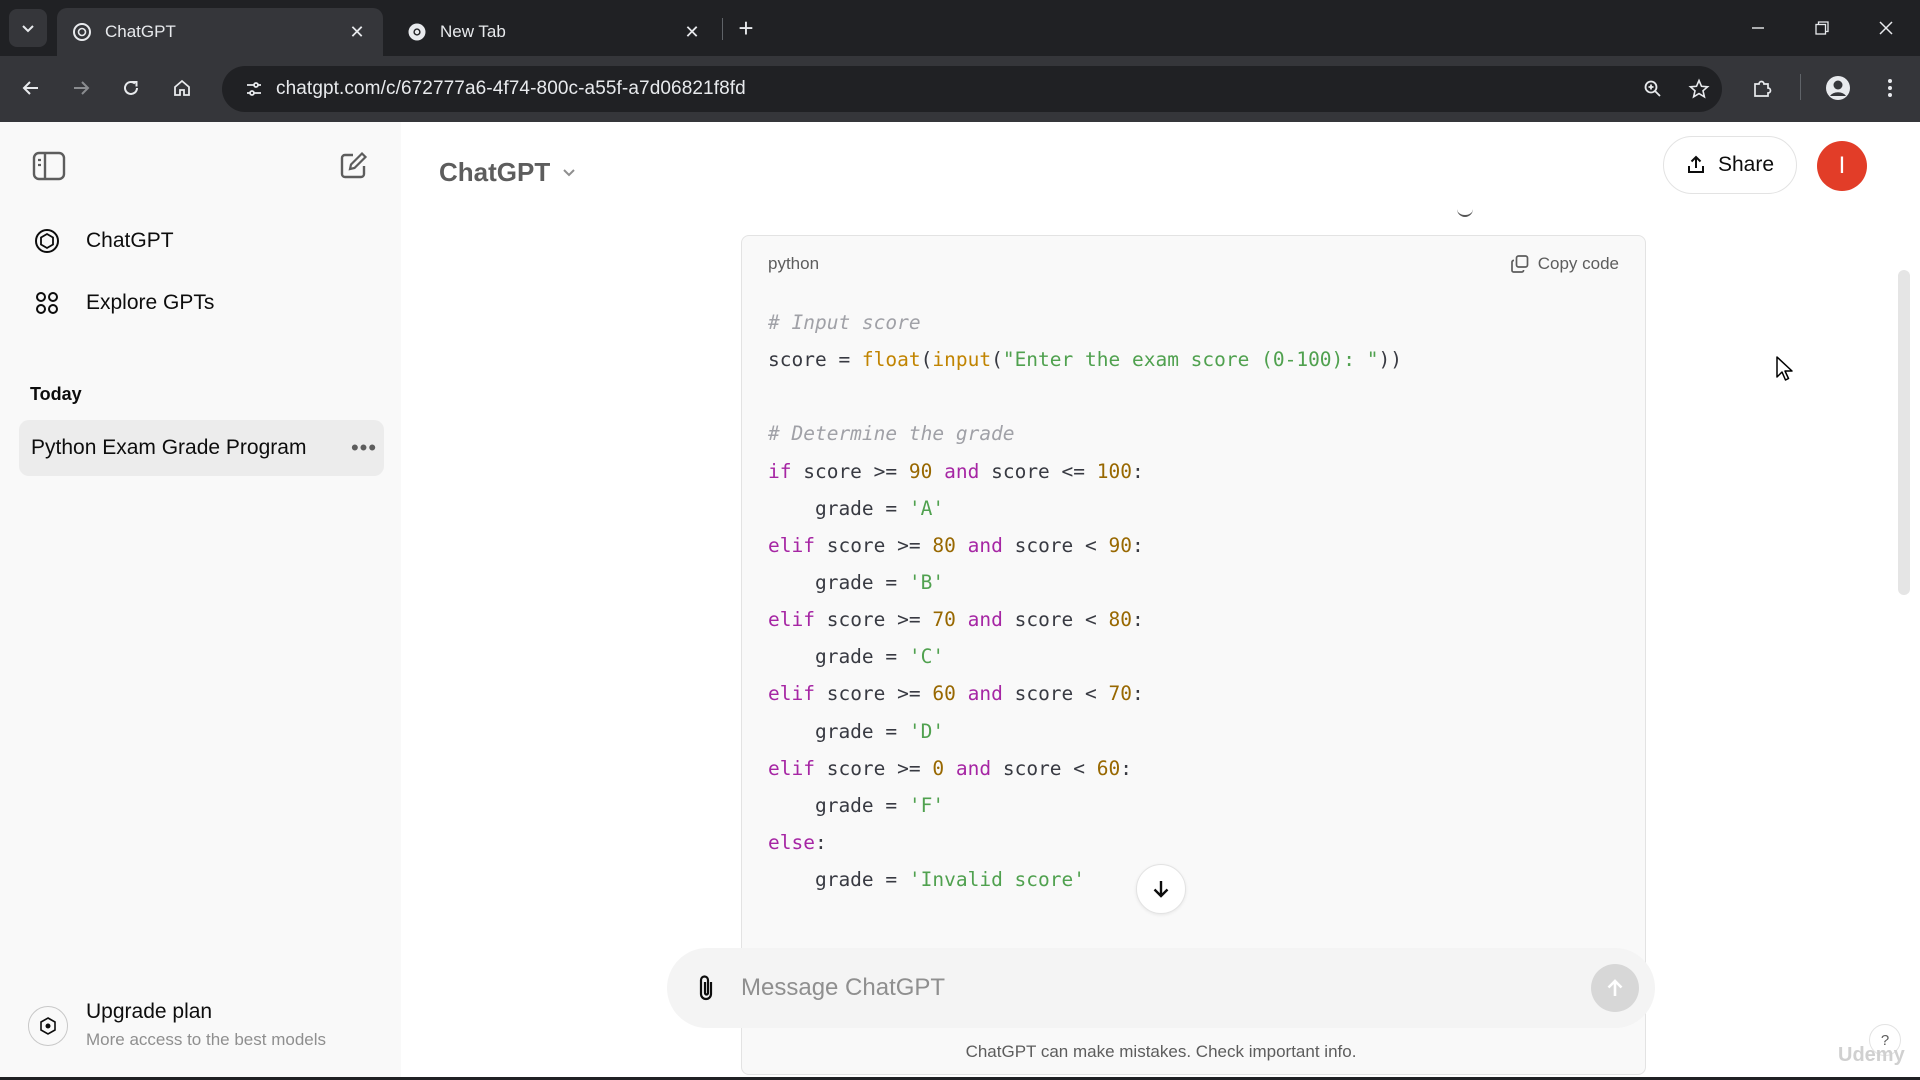 The width and height of the screenshot is (1920, 1080). Describe the element at coordinates (844, 322) in the screenshot. I see `code-token: # Input score` at that location.